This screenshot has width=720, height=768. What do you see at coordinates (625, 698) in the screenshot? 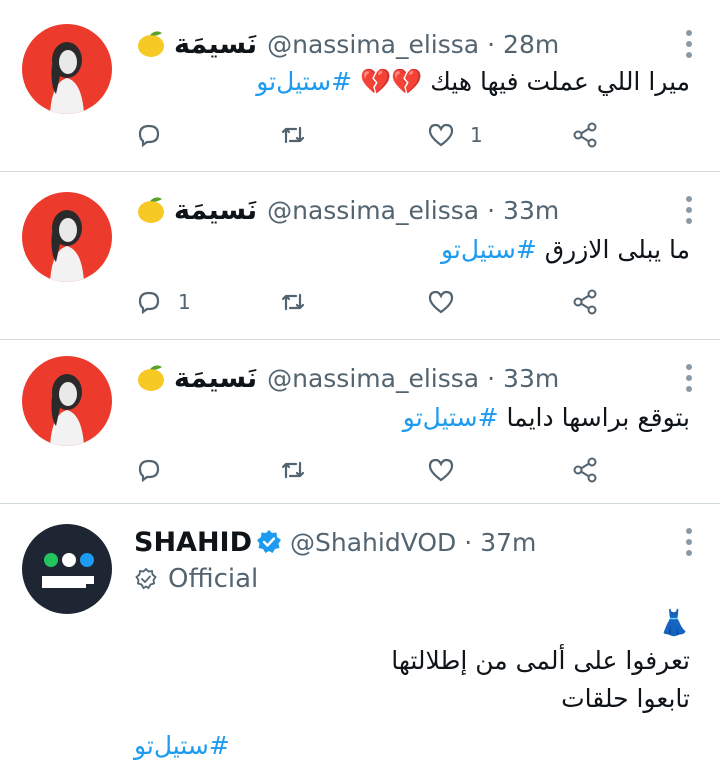
I see `tweet-line-2: تابعوا حلقات` at bounding box center [625, 698].